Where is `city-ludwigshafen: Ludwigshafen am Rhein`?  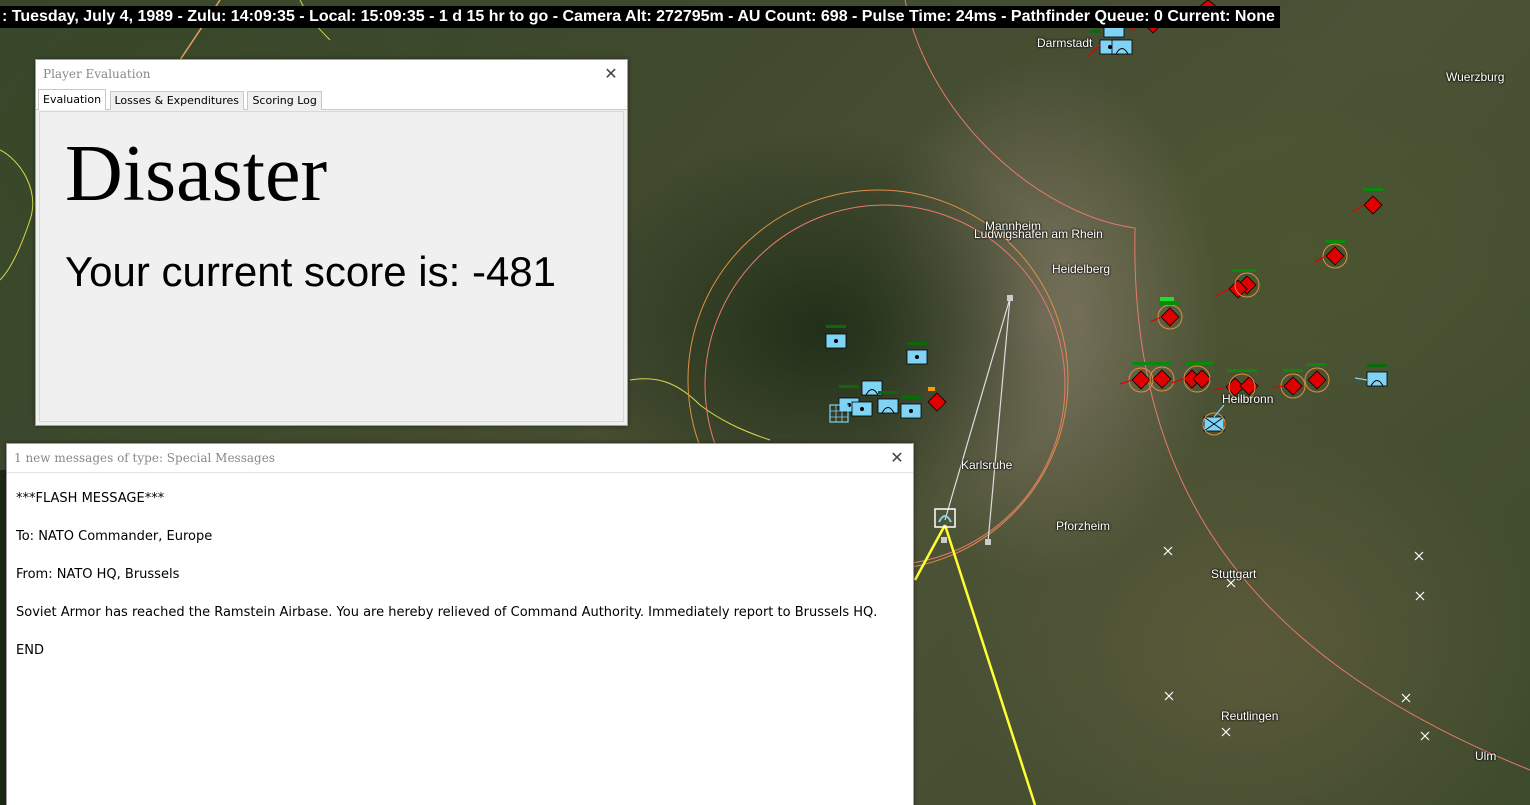
city-ludwigshafen: Ludwigshafen am Rhein is located at coordinates (1038, 234).